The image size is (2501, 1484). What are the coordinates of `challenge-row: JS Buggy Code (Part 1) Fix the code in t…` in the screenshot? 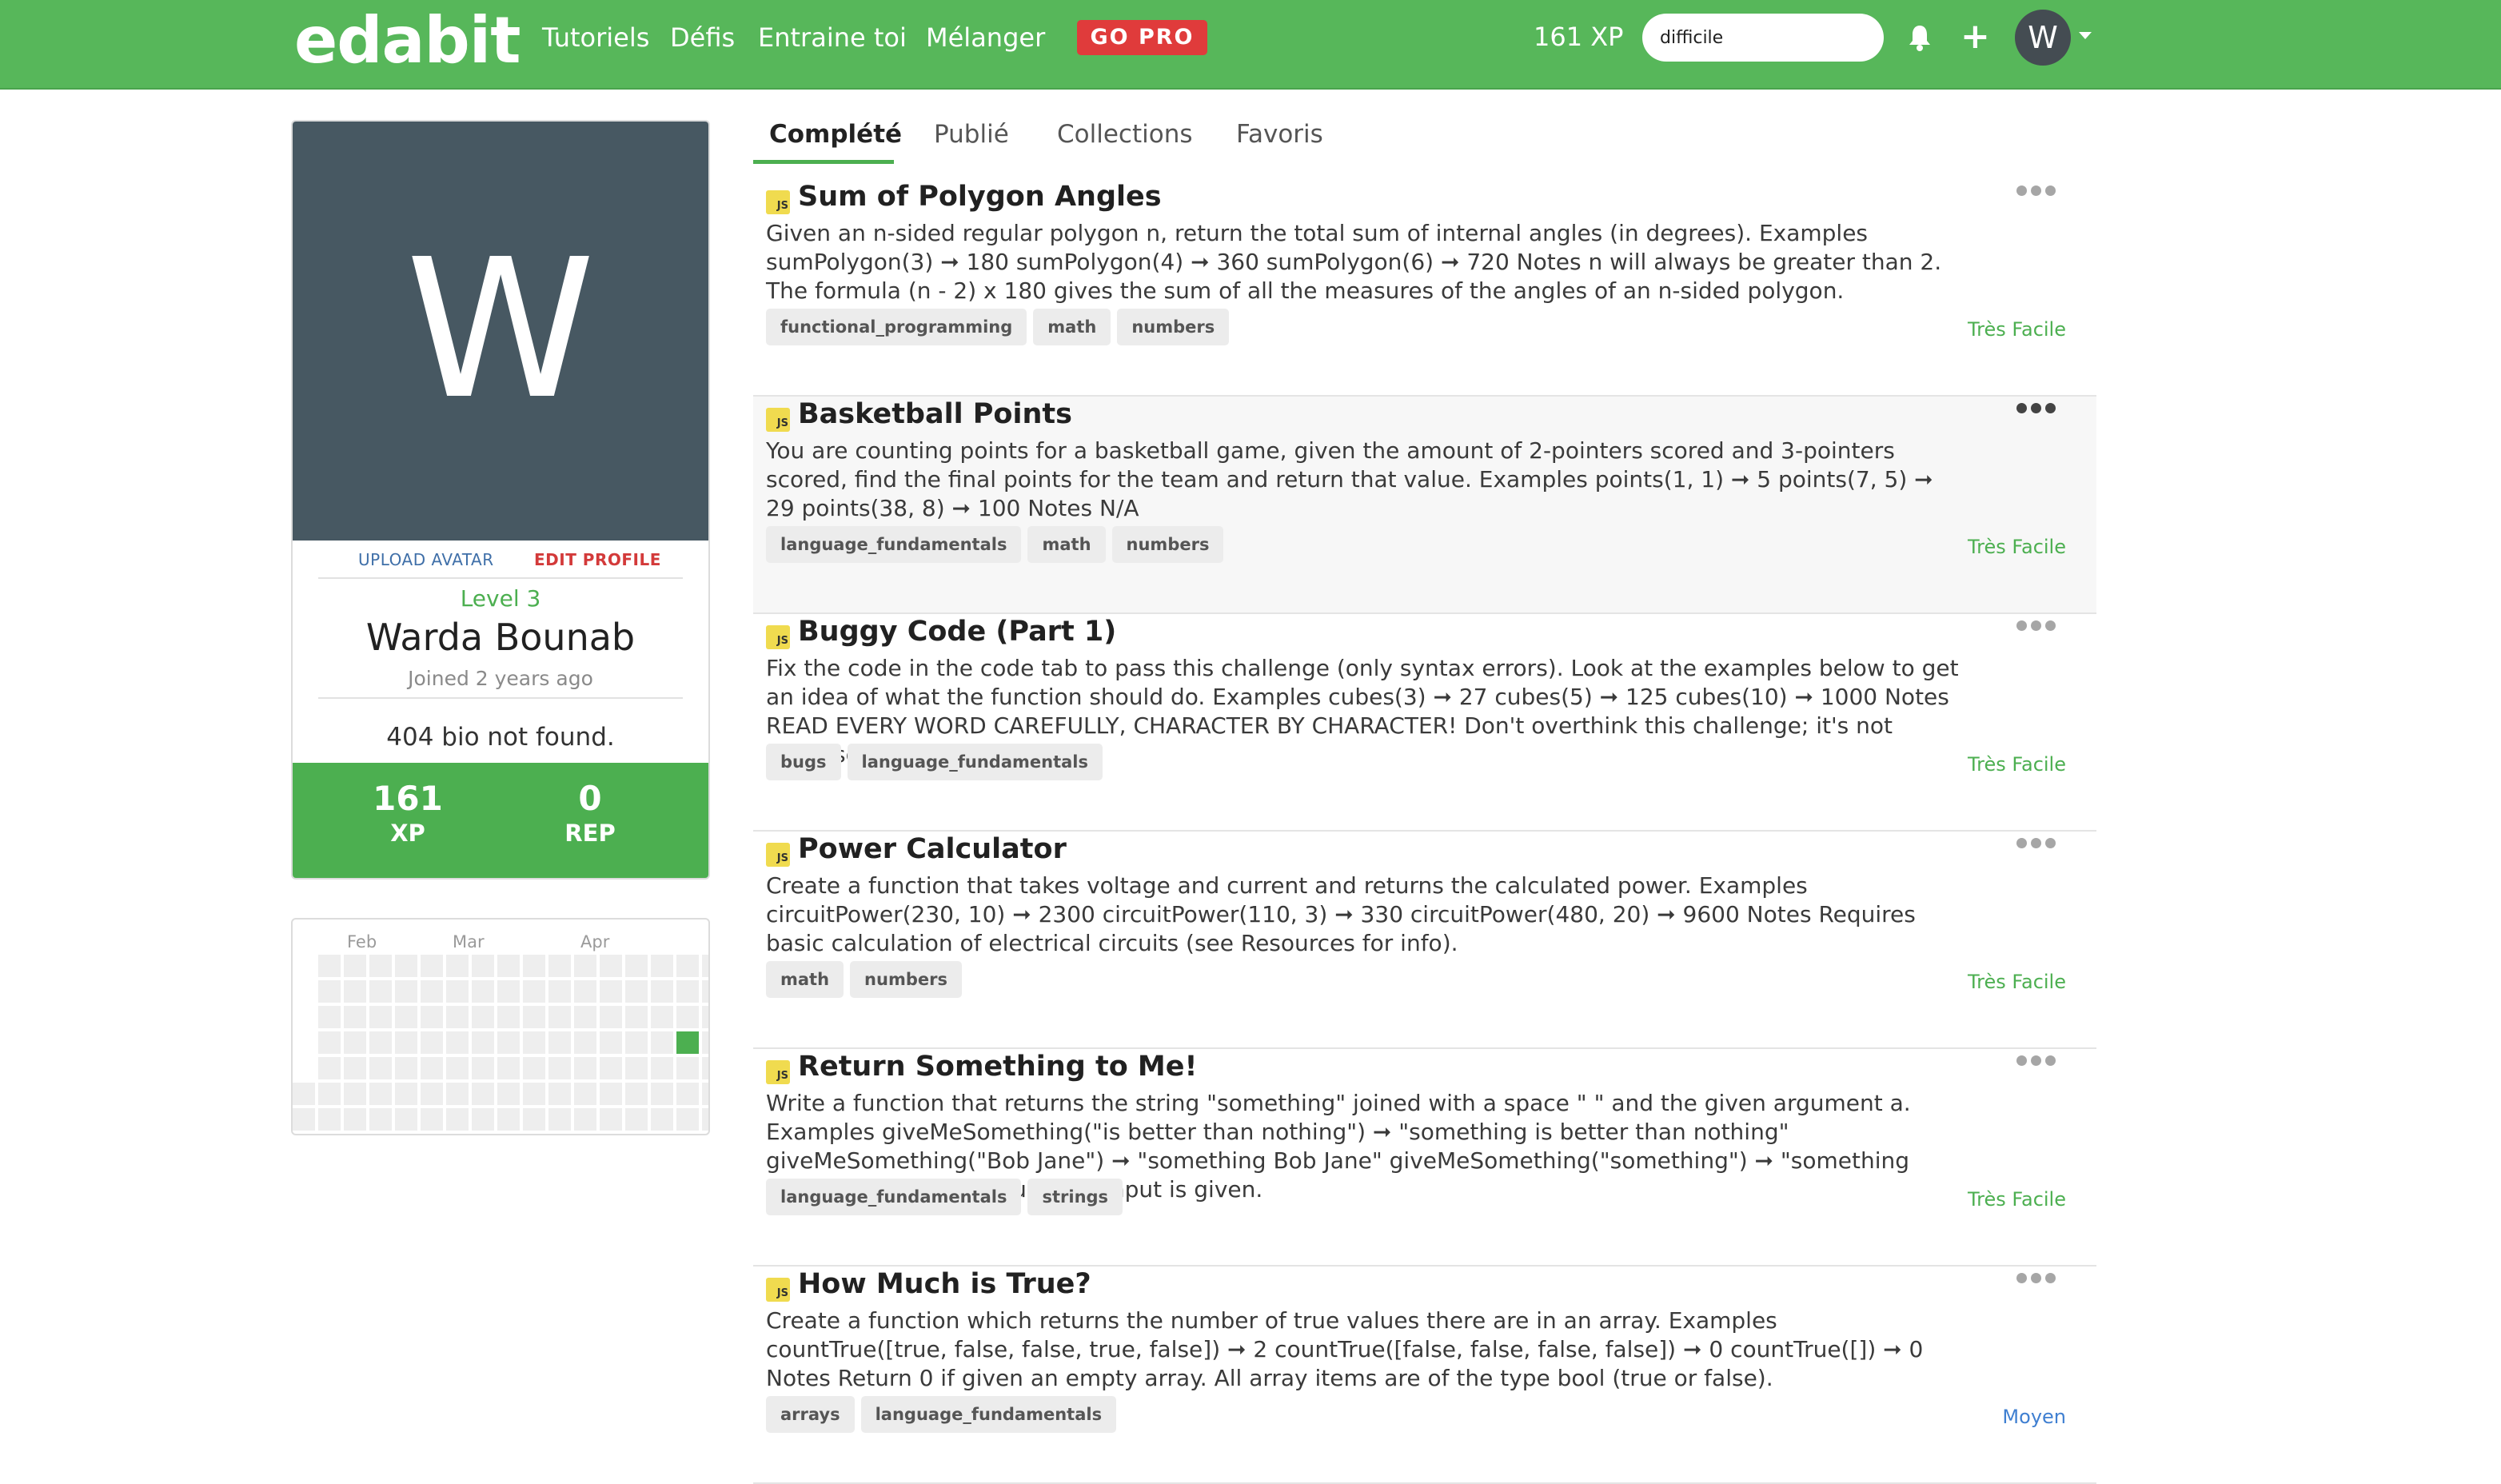 It's located at (1424, 723).